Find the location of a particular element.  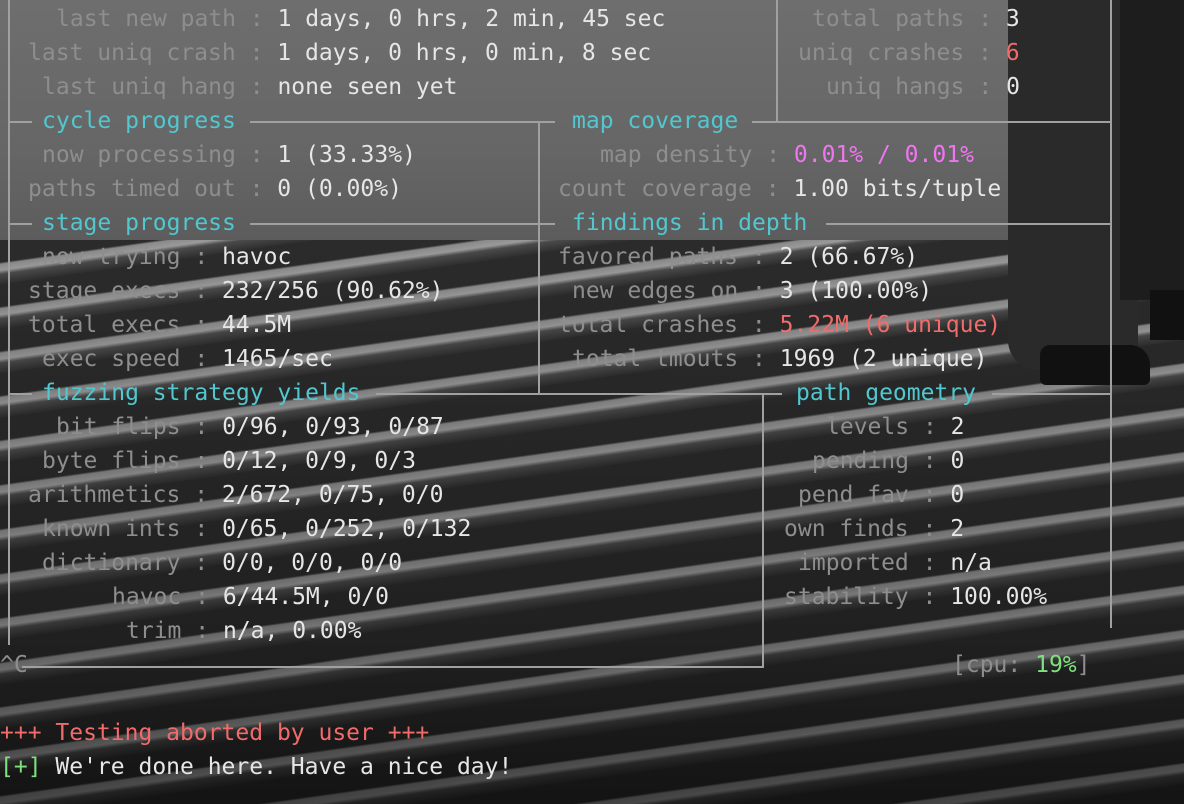

done-text: We're done here. Have a nice day! is located at coordinates (277, 767).